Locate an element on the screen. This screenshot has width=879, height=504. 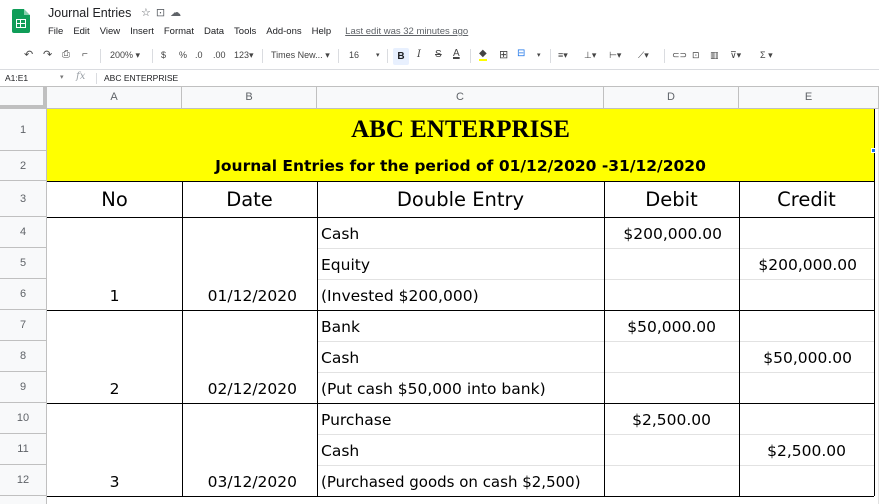
menu-format: Format is located at coordinates (179, 31).